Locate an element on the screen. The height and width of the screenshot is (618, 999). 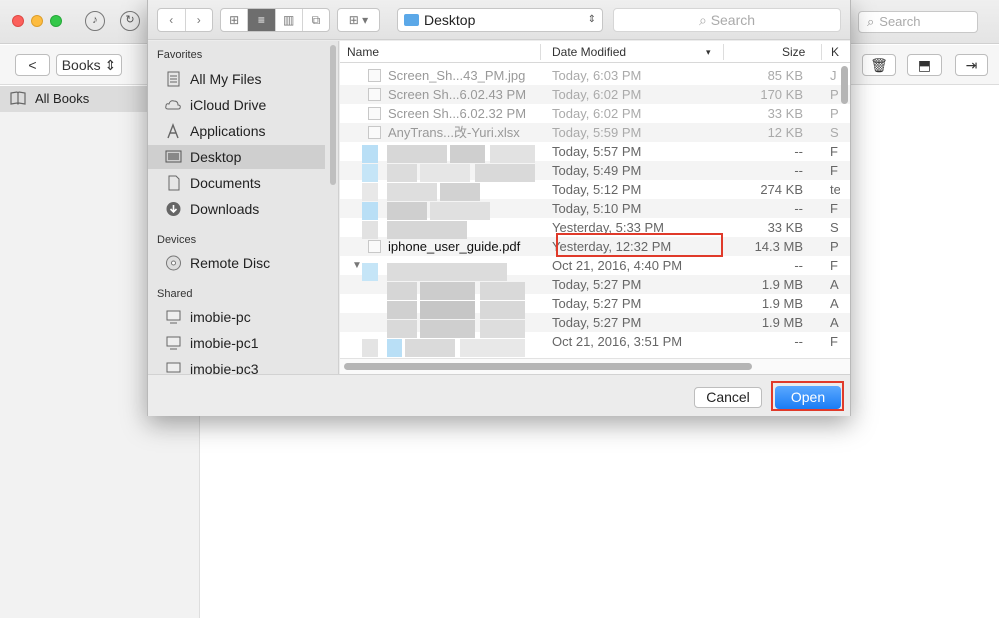
app-search-input: ⌕ Search is located at coordinates (918, 22).